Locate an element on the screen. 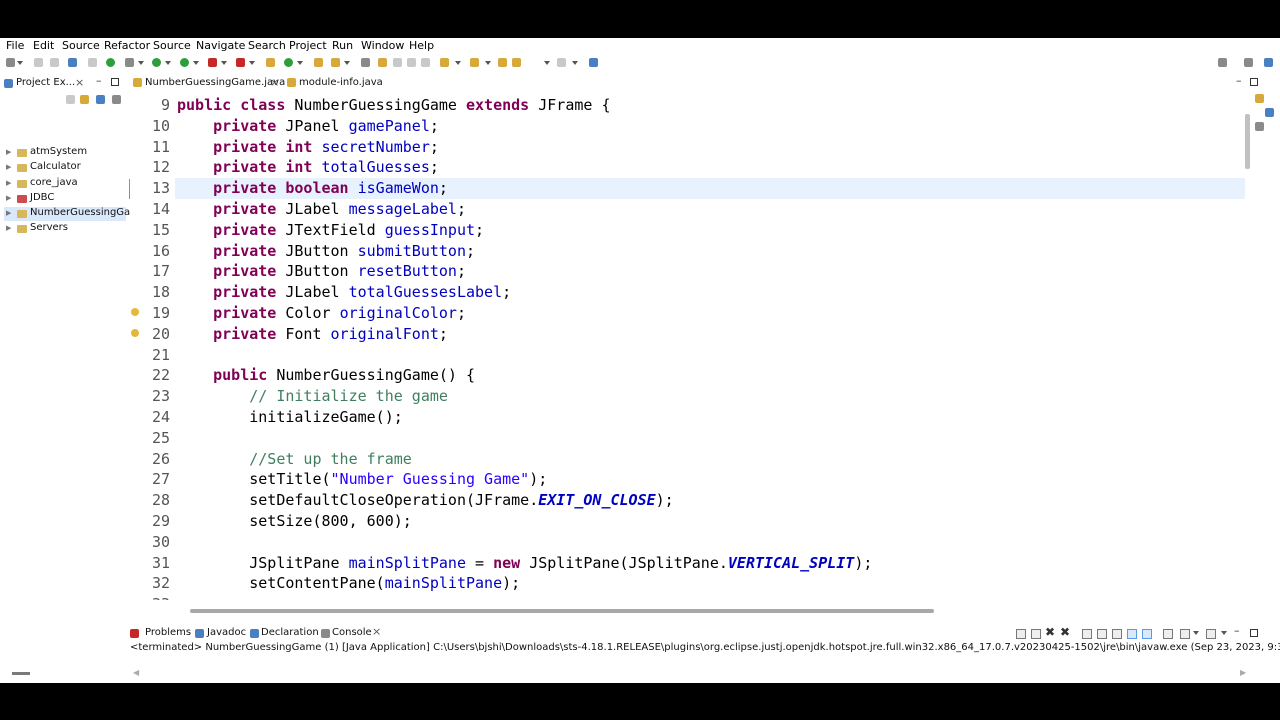 The image size is (1280, 720). previous-annotation-icon is located at coordinates (474, 62).